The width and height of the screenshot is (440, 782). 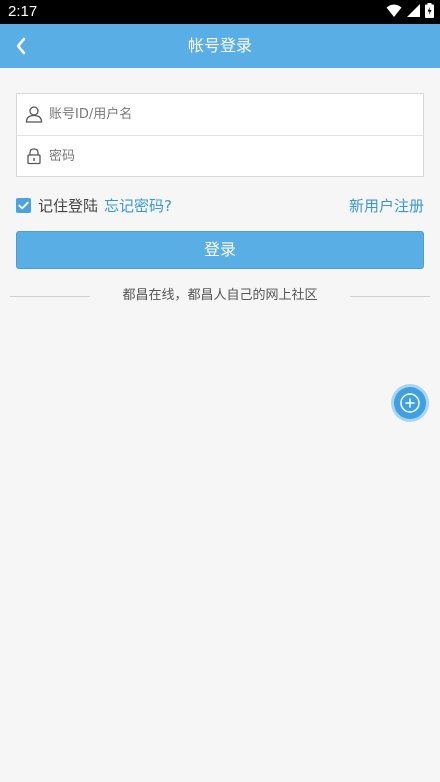 I want to click on page-title: 帐号登录, so click(x=219, y=45).